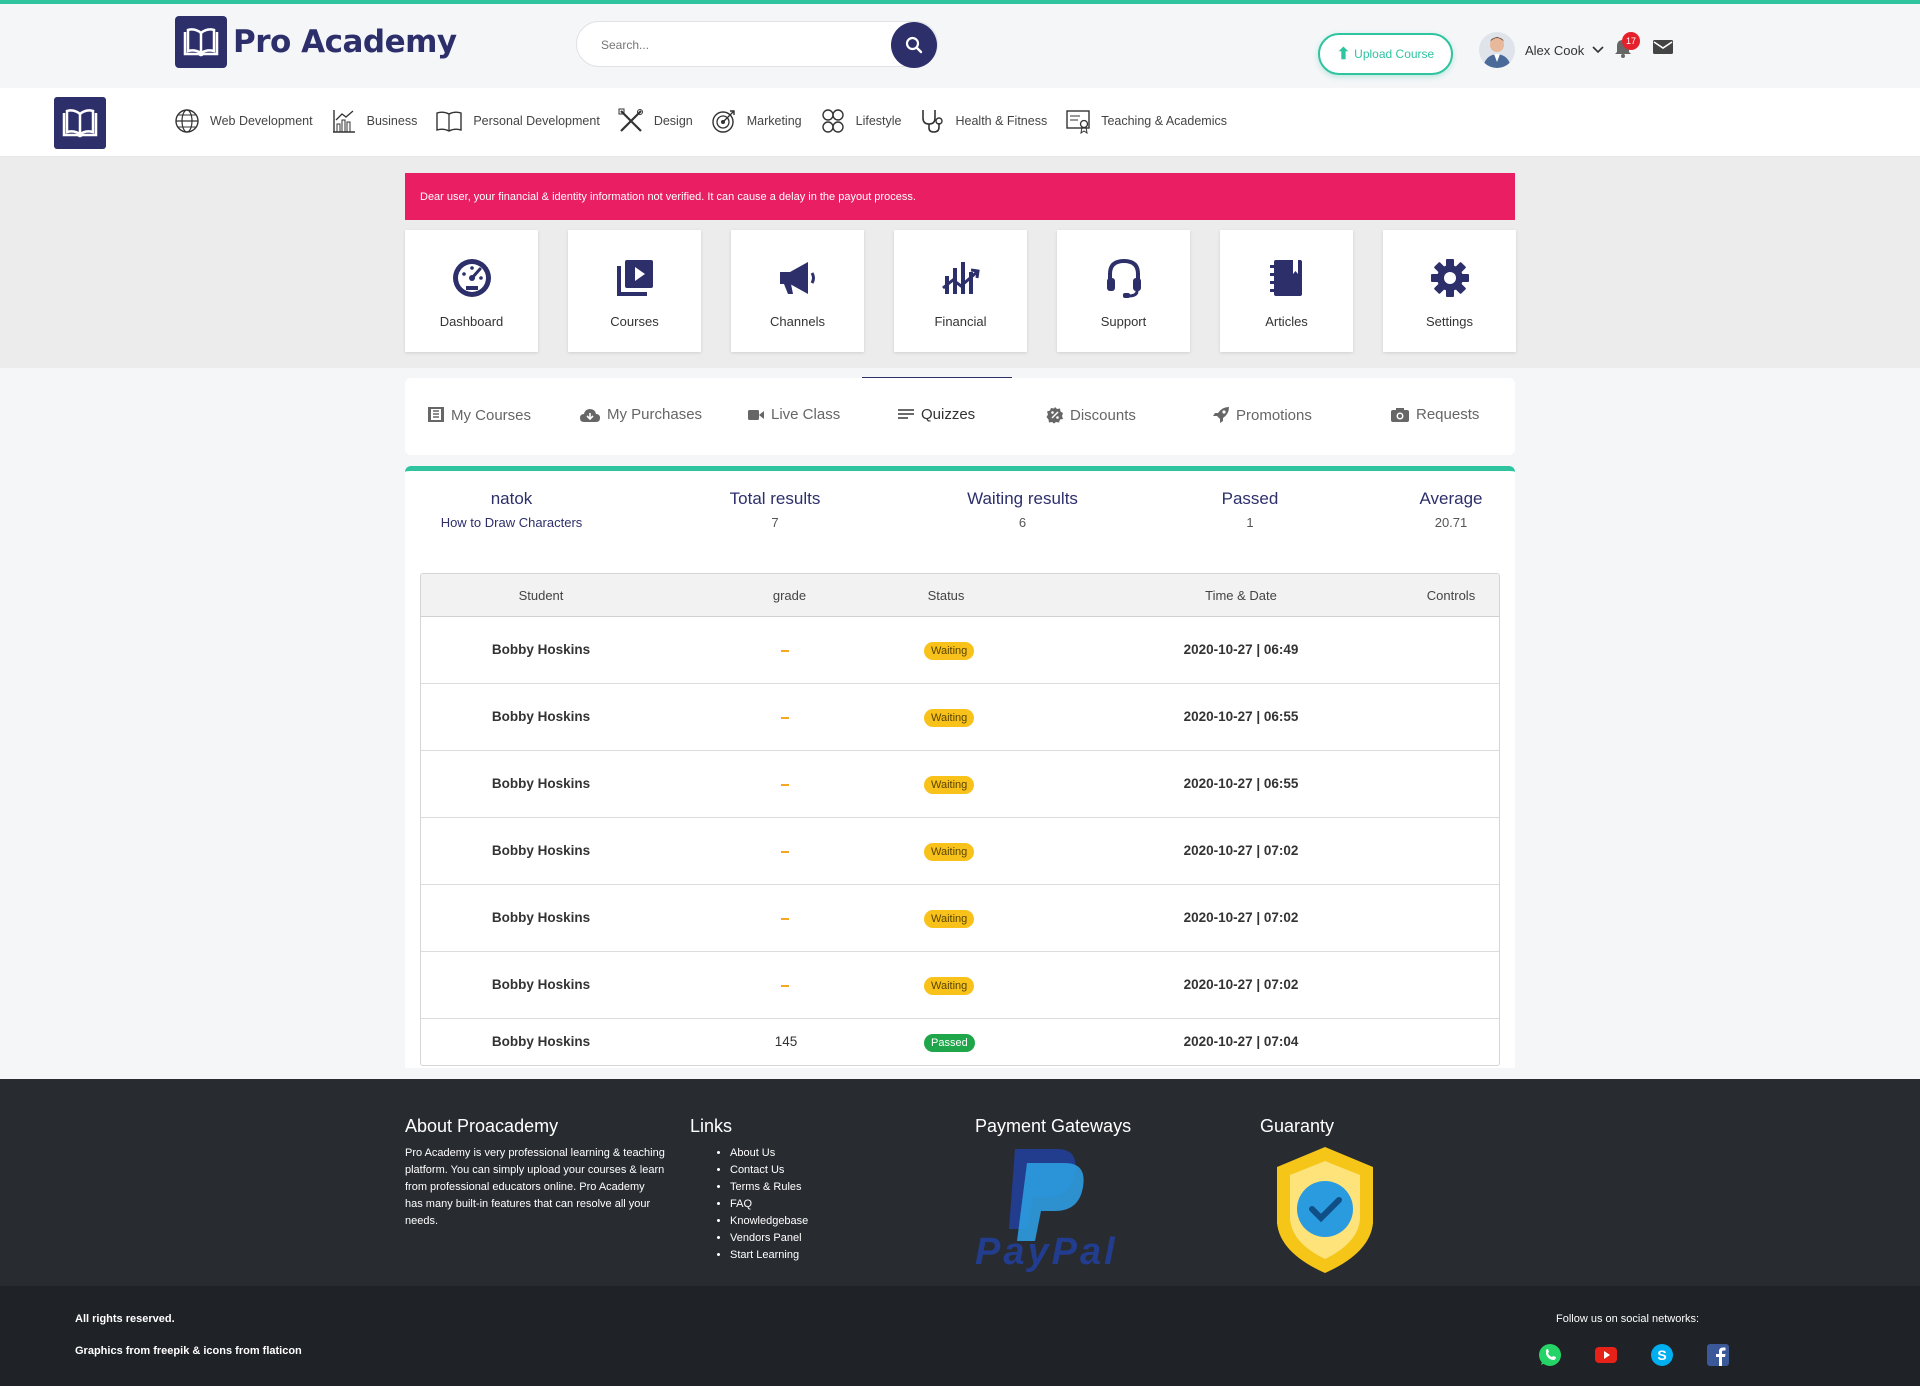 Image resolution: width=1920 pixels, height=1386 pixels. I want to click on footer, so click(960, 1182).